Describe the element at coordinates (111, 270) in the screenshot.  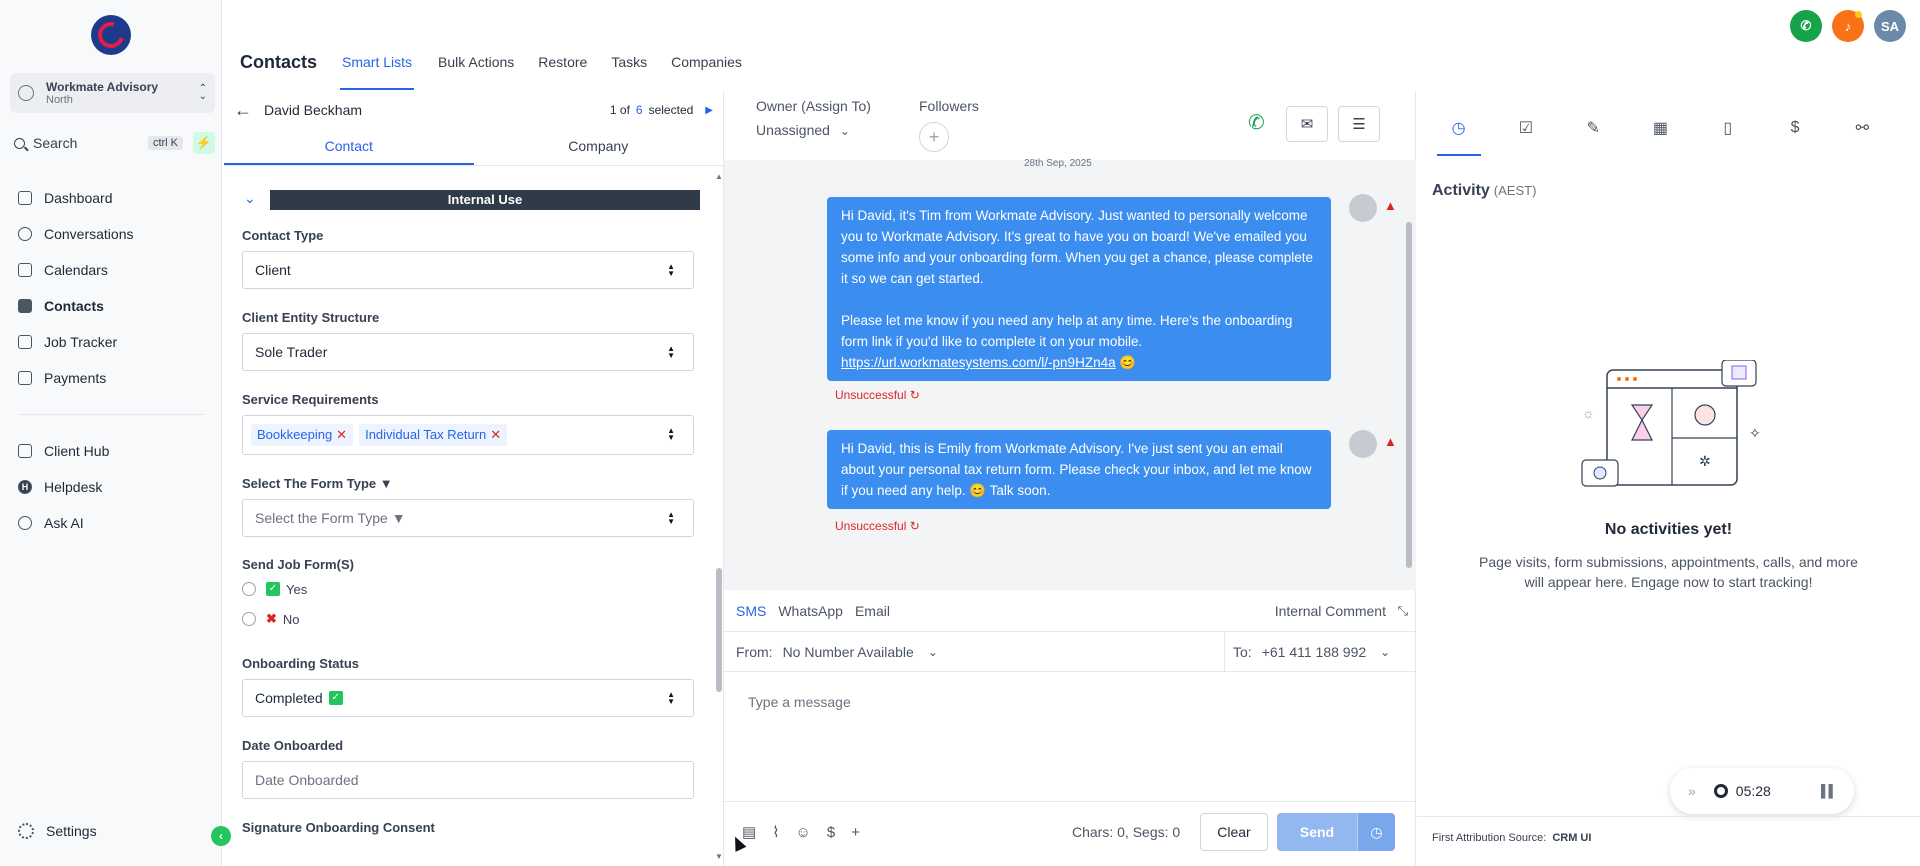
I see `sidebar-item-calendars: Calendars` at that location.